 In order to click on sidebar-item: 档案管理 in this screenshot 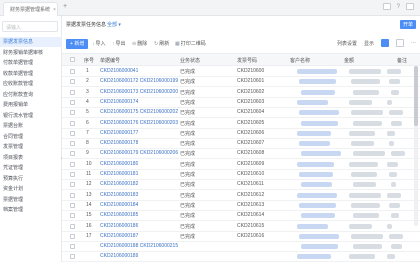, I will do `click(31, 210)`.